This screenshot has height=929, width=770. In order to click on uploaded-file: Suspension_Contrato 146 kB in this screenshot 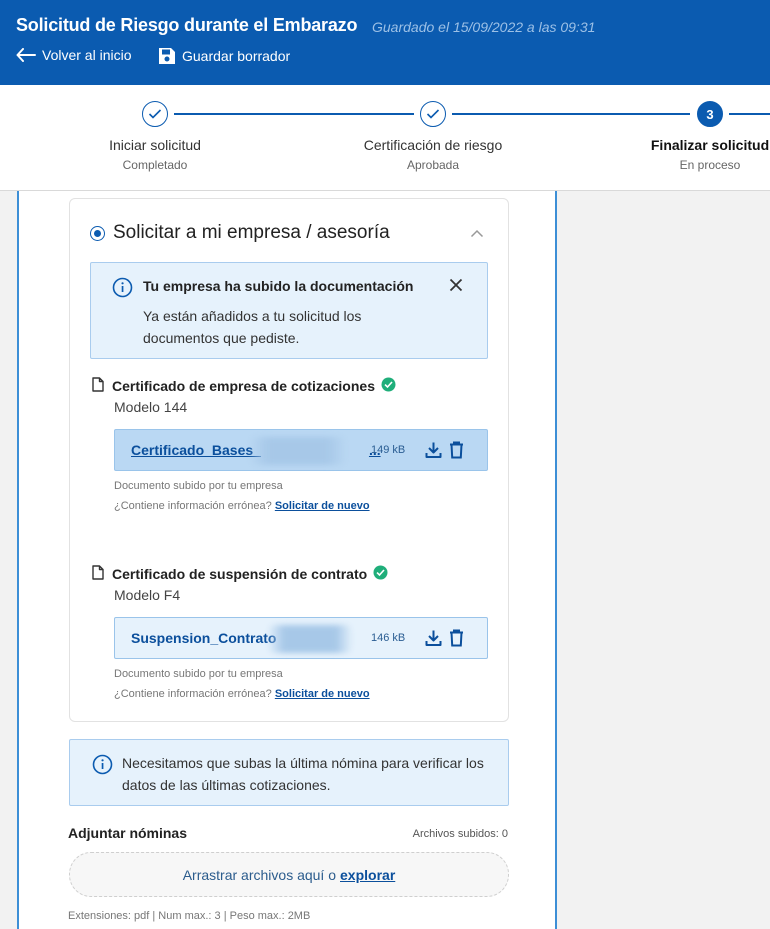, I will do `click(301, 638)`.